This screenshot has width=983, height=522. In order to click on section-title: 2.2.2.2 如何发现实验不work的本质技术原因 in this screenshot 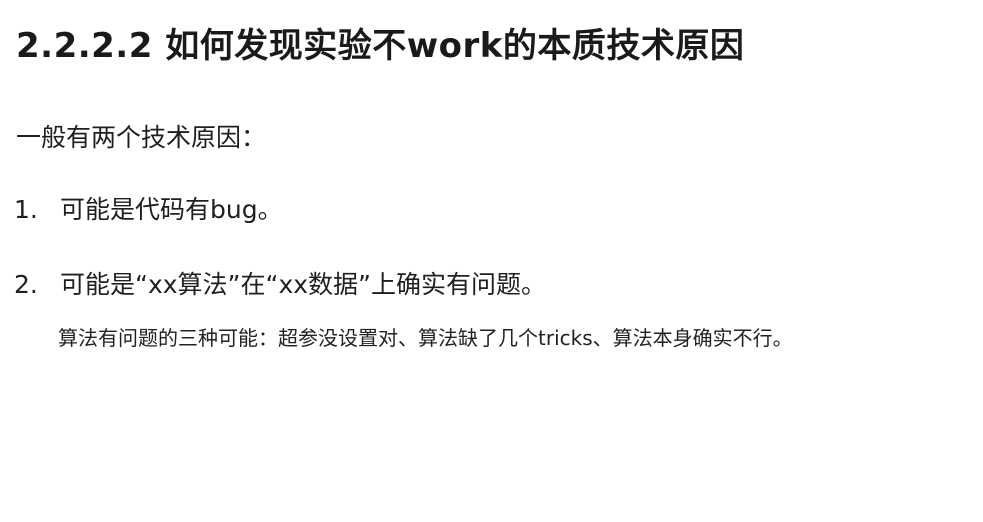, I will do `click(380, 46)`.